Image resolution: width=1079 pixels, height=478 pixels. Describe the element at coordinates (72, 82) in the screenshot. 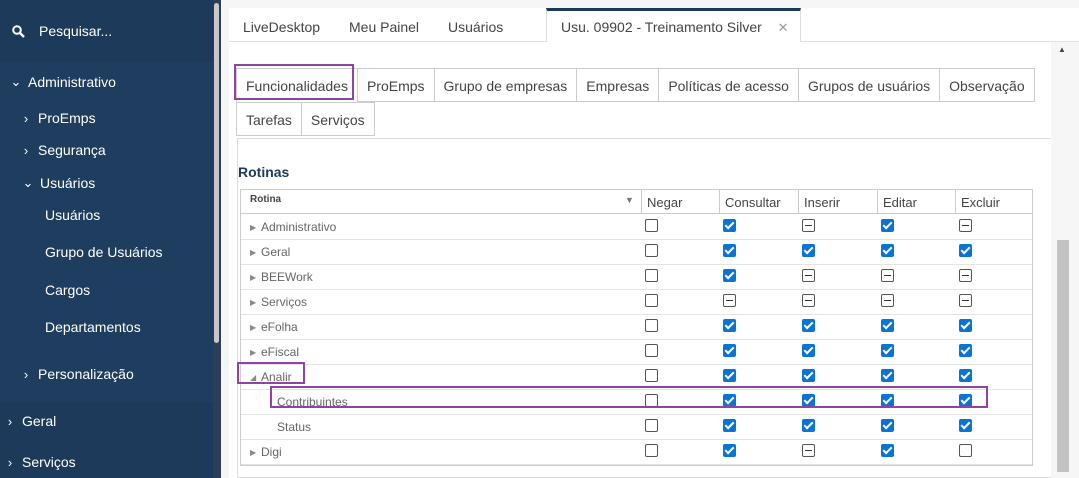

I see `sidebar-item-label: Administrativo` at that location.